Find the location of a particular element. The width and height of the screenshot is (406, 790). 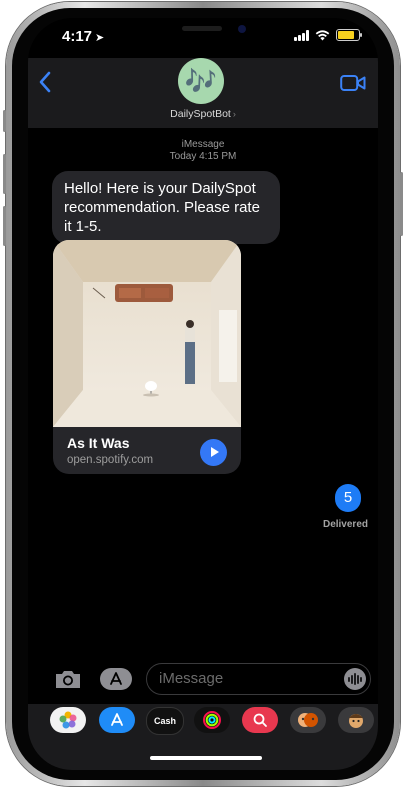

album-art-image is located at coordinates (147, 333).